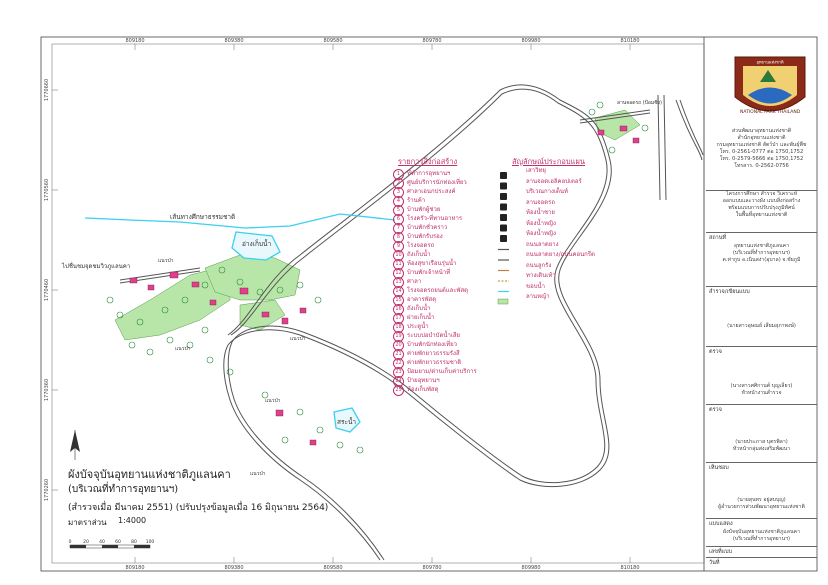 The width and height of the screenshot is (828, 585). I want to click on scale-tick-label: 80, so click(134, 542).